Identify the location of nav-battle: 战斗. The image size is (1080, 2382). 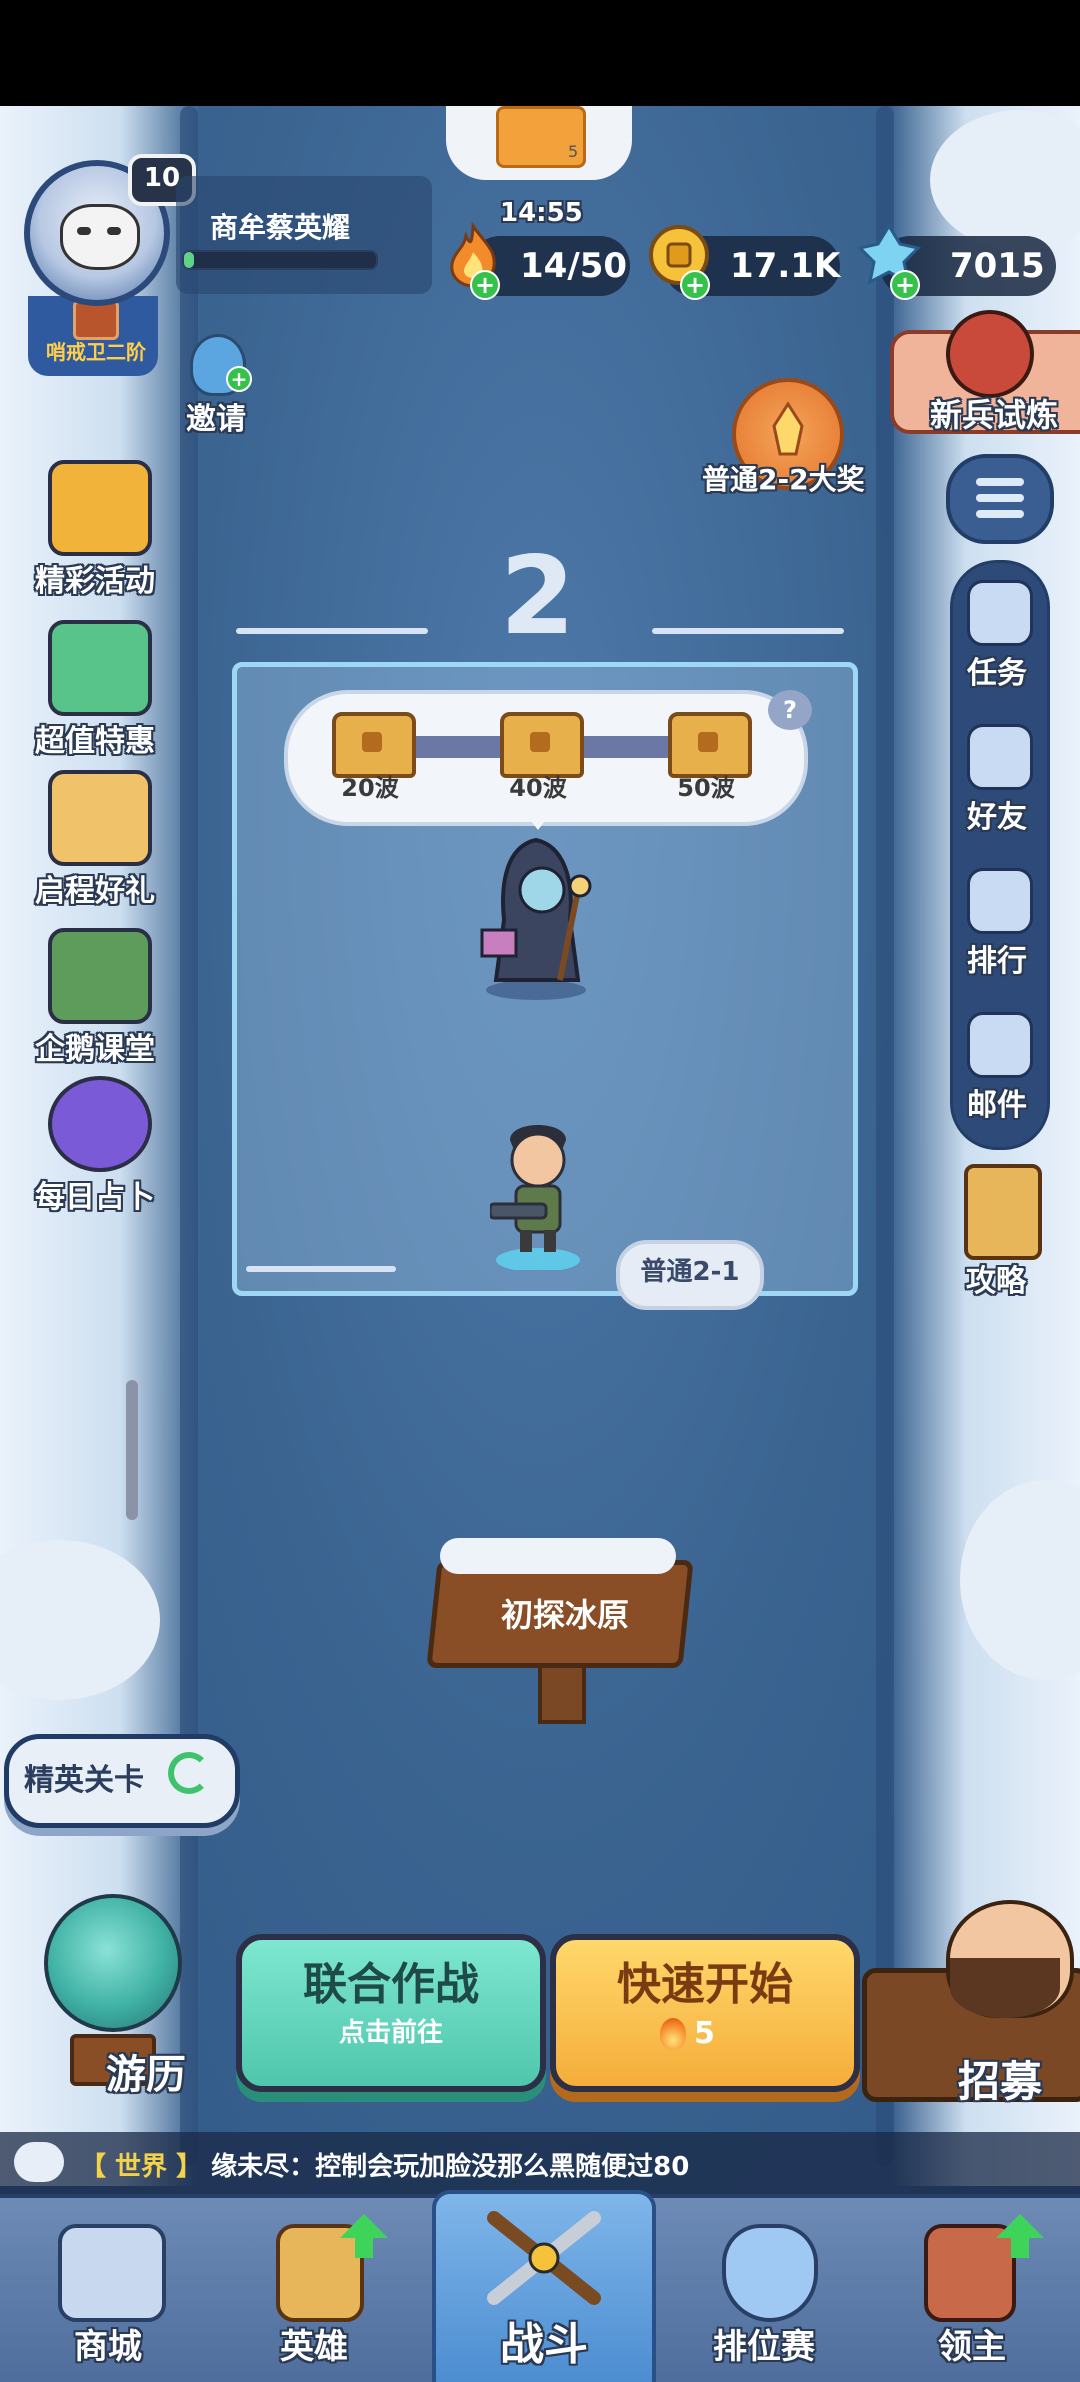
(544, 2286).